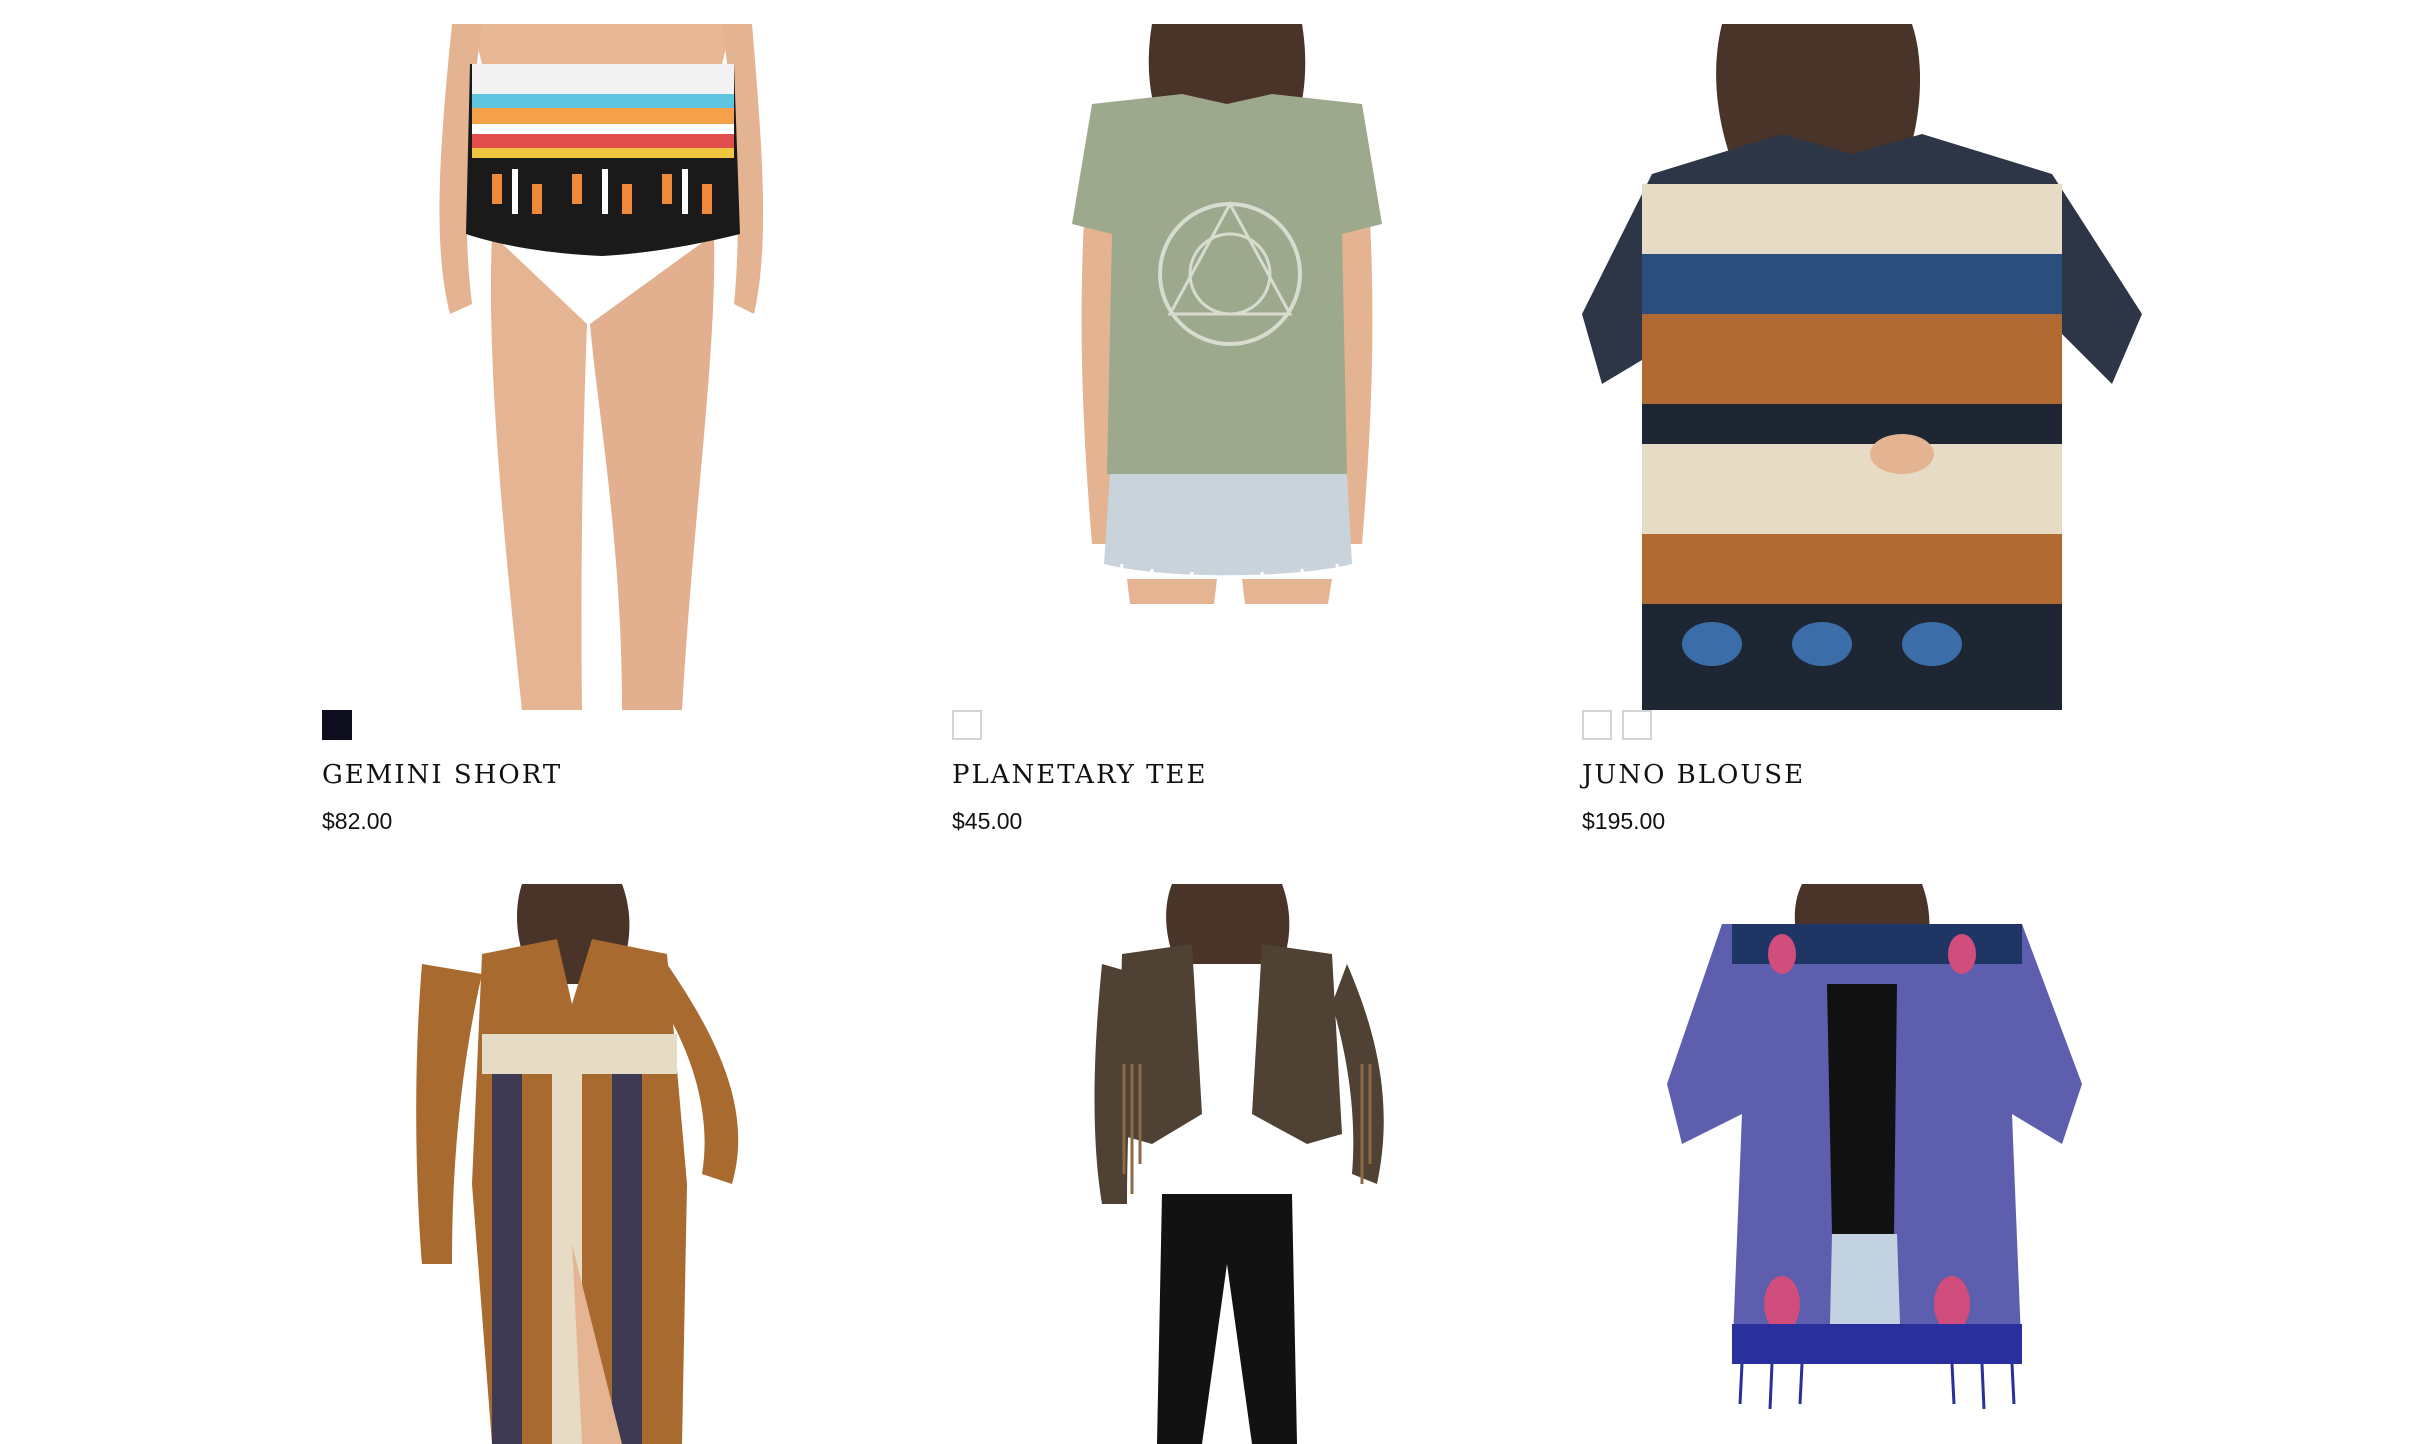 The image size is (2430, 1444). Describe the element at coordinates (1877, 367) in the screenshot. I see `product-image-juno-blouse` at that location.